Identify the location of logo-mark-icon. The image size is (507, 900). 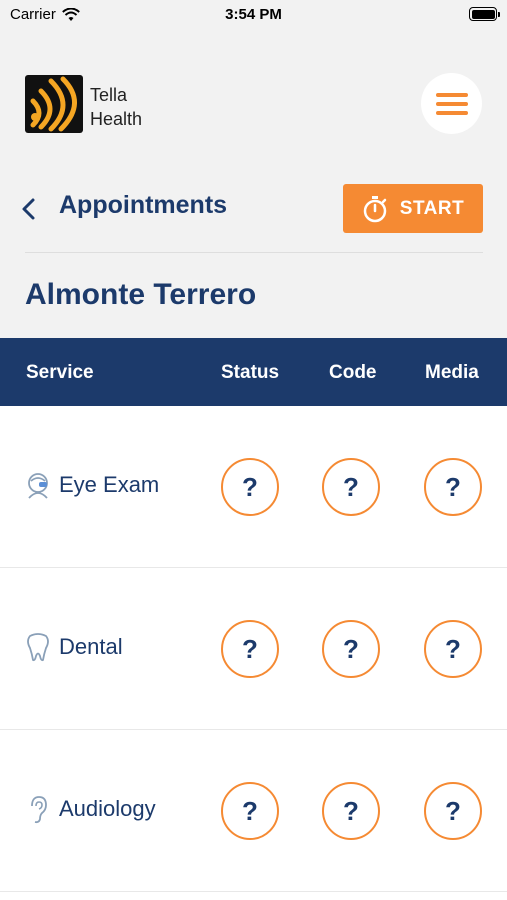
(53, 104).